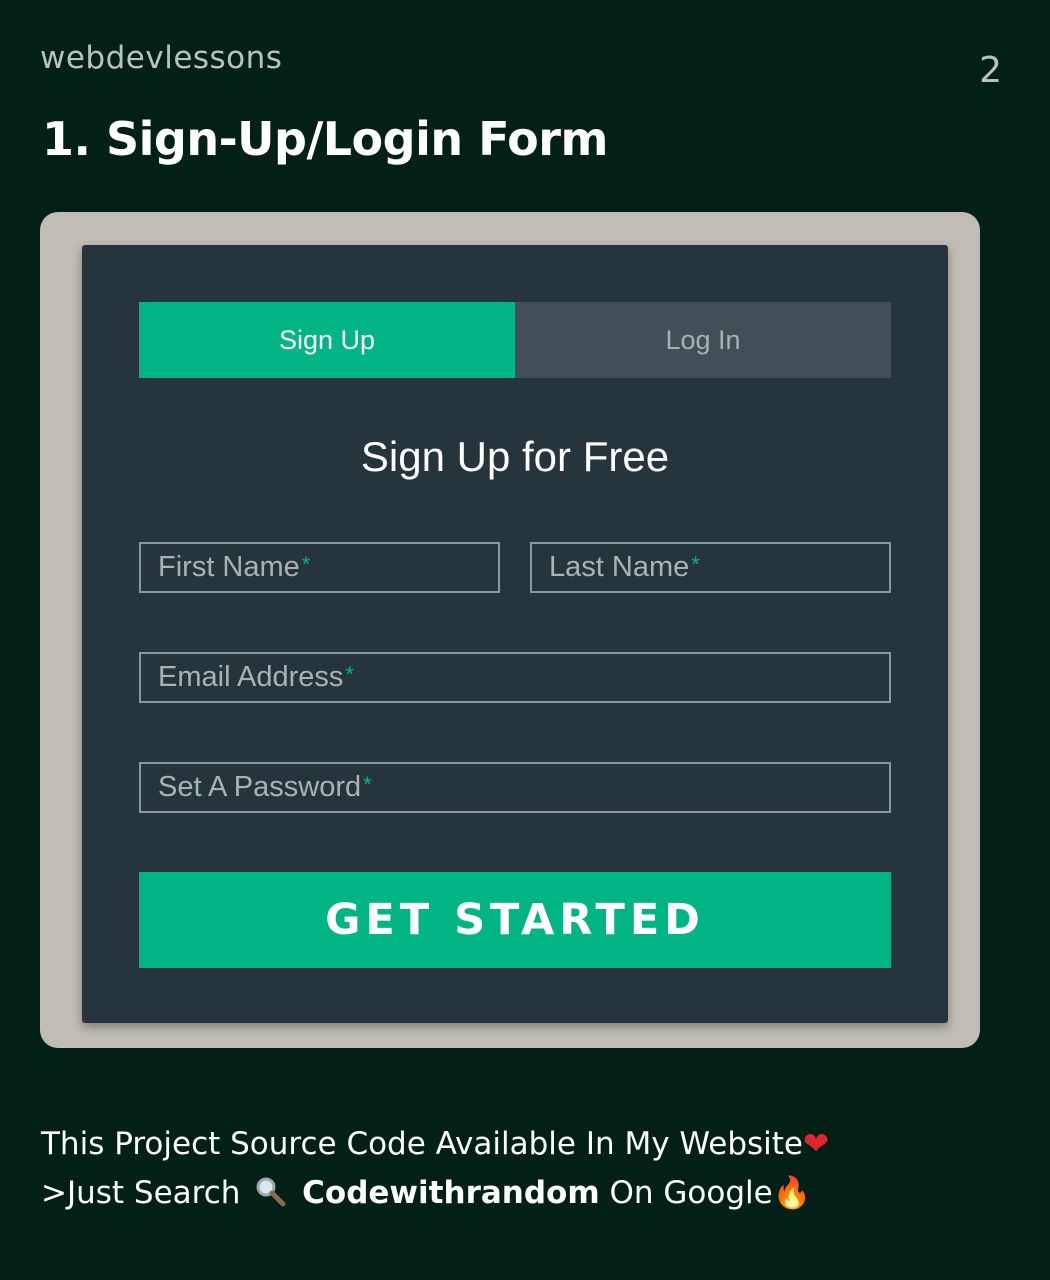 Image resolution: width=1050 pixels, height=1280 pixels. What do you see at coordinates (319, 567) in the screenshot?
I see `first-name-field: First Name *` at bounding box center [319, 567].